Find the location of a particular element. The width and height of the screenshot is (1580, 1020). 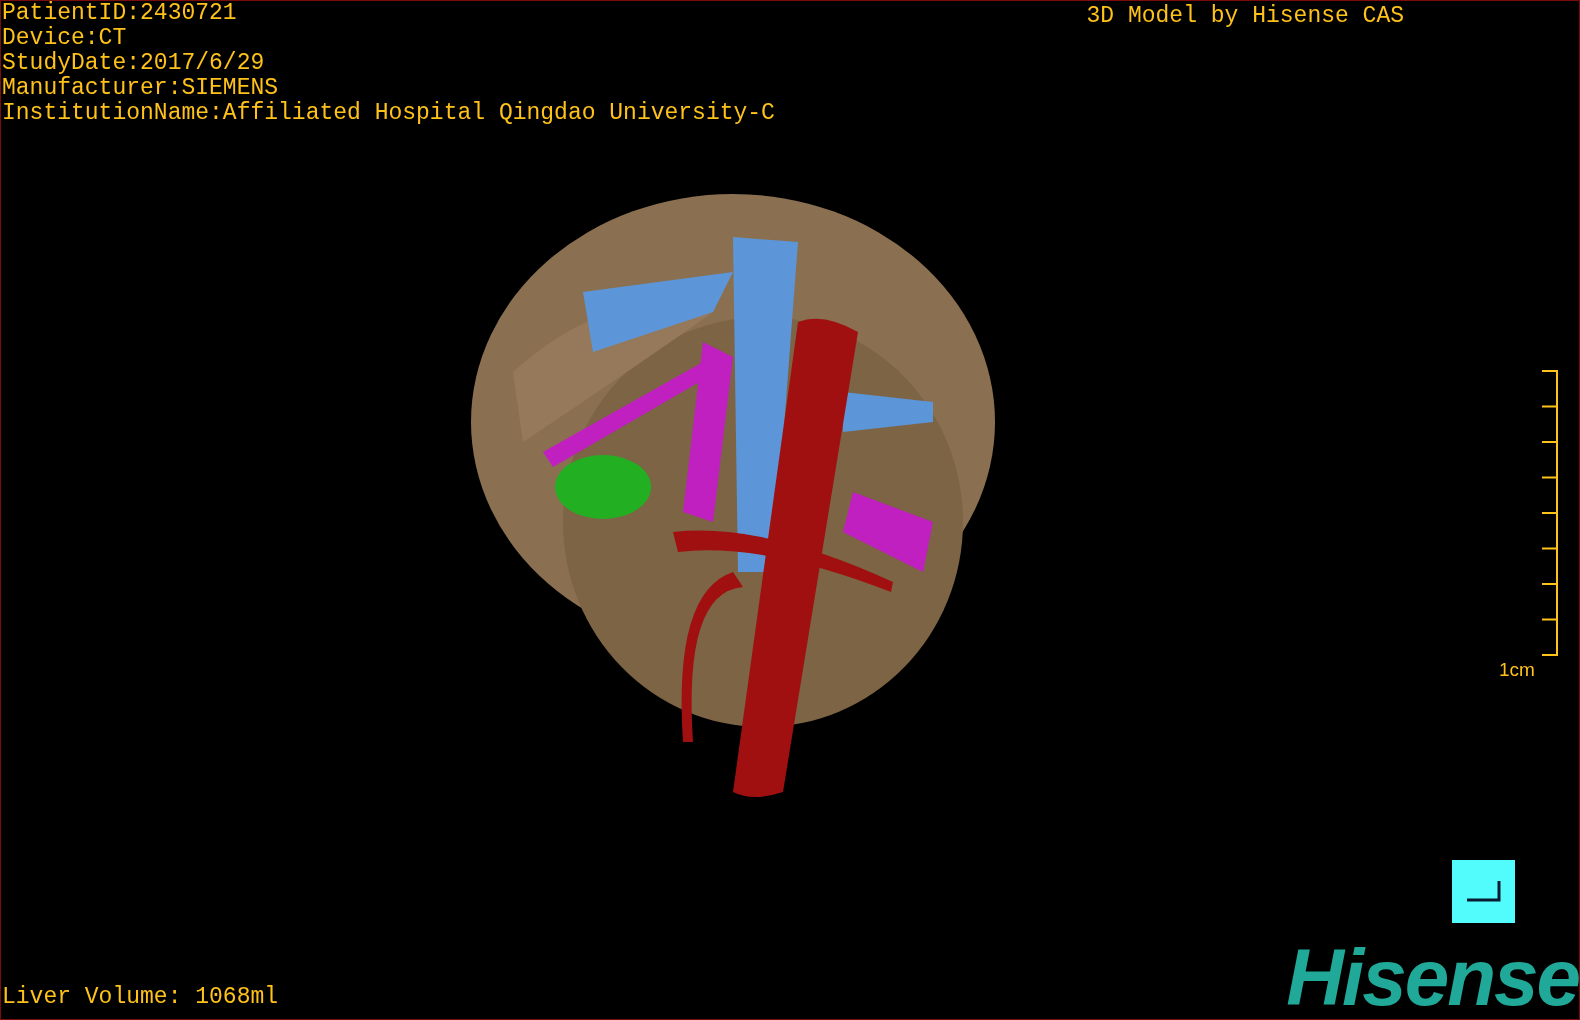

corner-icon is located at coordinates (1483, 891).